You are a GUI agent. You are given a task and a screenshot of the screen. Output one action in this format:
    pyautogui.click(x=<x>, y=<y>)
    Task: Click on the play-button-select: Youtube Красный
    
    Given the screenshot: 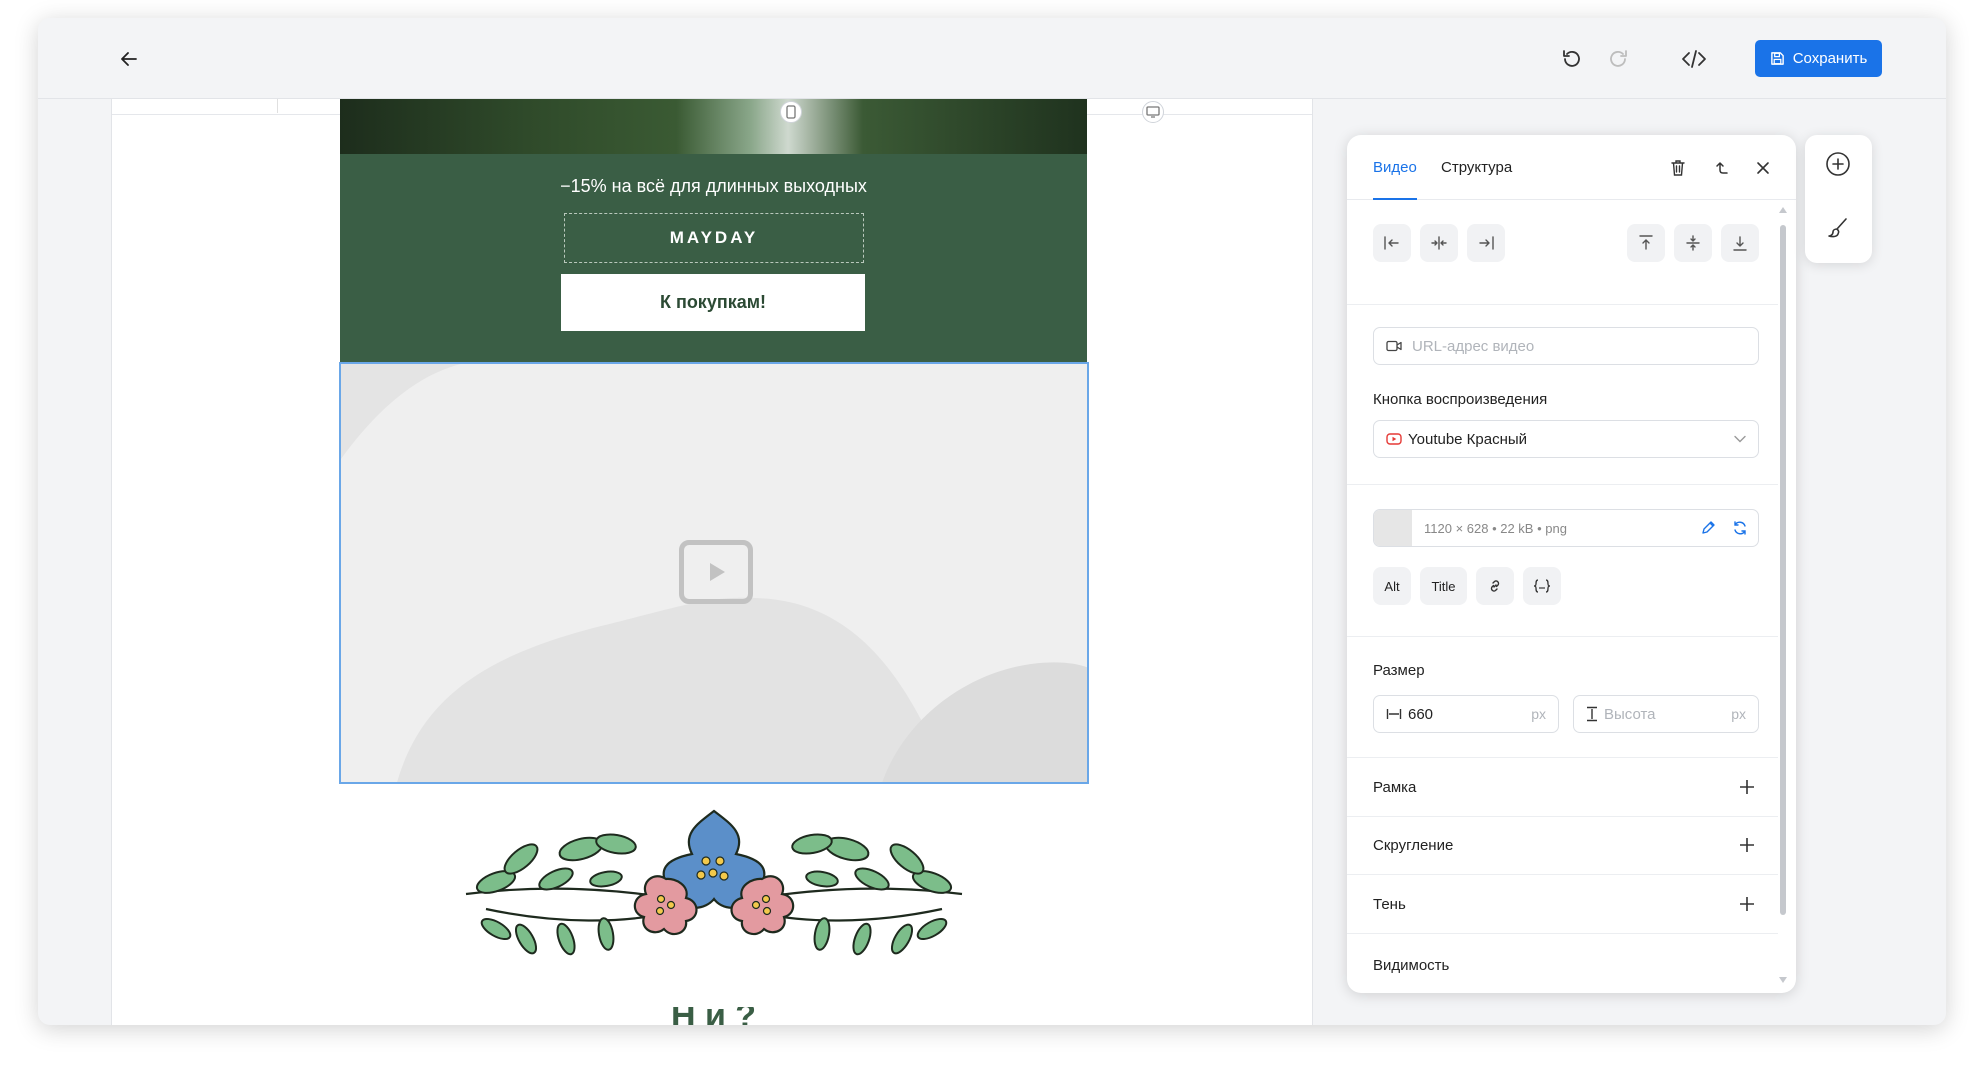 What is the action you would take?
    pyautogui.click(x=1566, y=439)
    